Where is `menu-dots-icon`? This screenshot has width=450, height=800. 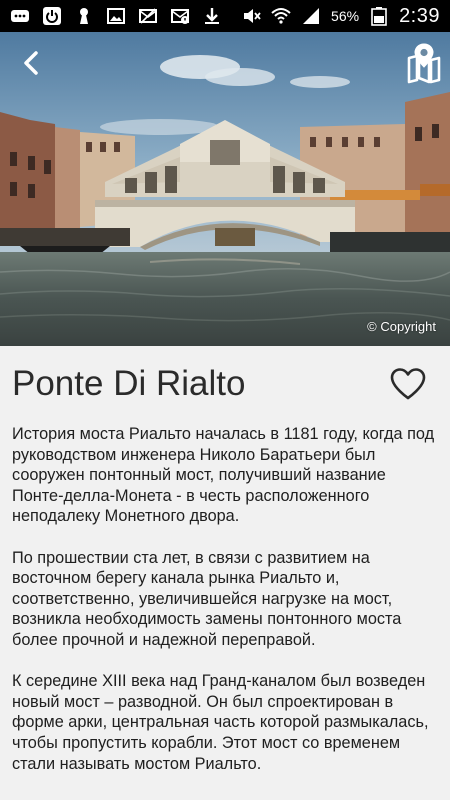
menu-dots-icon is located at coordinates (20, 16).